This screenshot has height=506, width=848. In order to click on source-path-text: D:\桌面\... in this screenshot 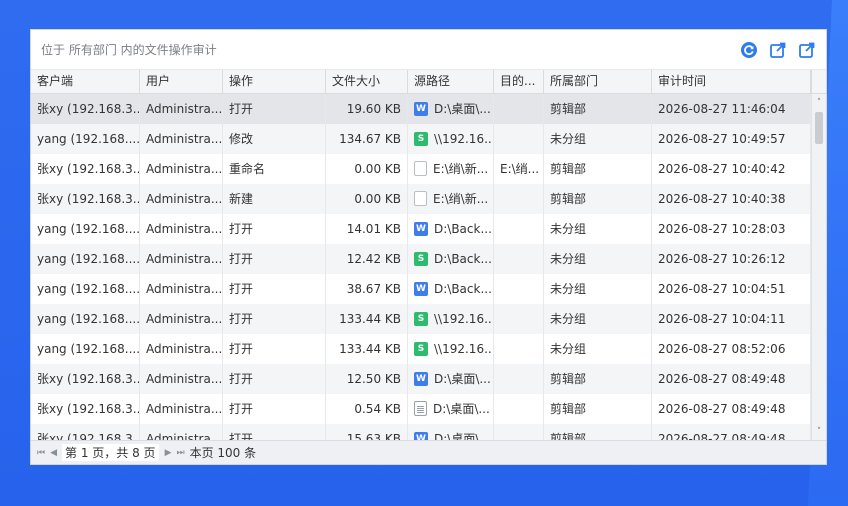, I will do `click(462, 109)`.